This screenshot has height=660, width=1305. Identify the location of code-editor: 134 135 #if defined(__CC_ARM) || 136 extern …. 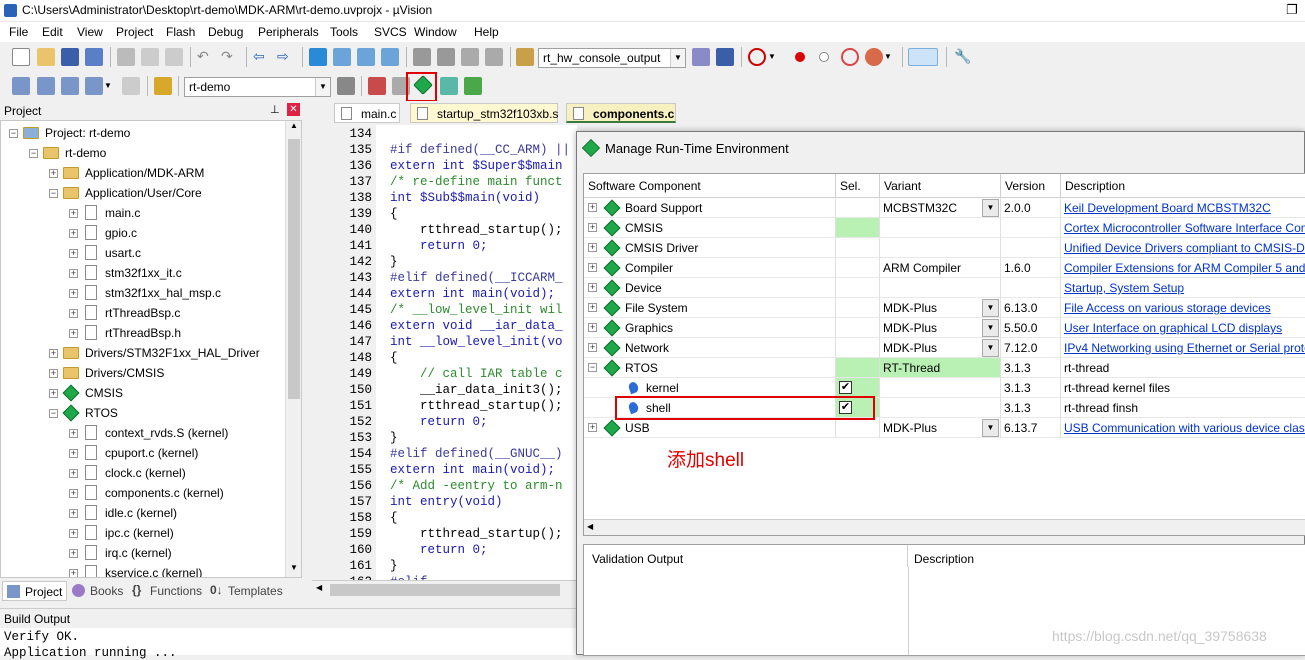
(444, 357).